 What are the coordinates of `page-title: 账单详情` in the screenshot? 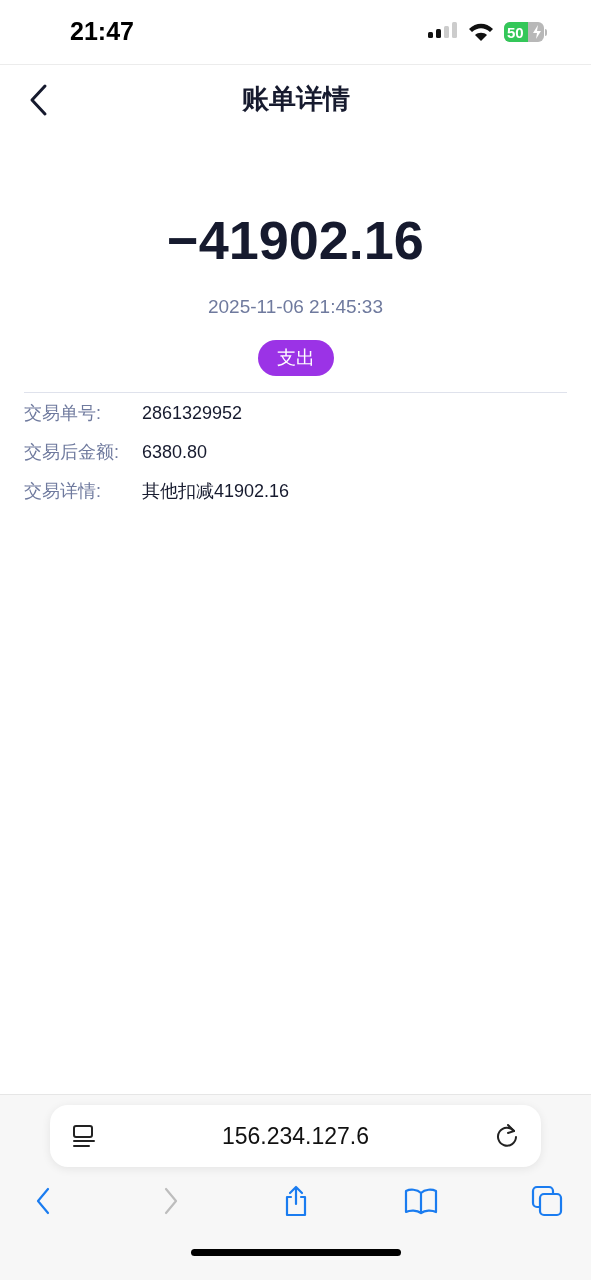 It's located at (295, 99).